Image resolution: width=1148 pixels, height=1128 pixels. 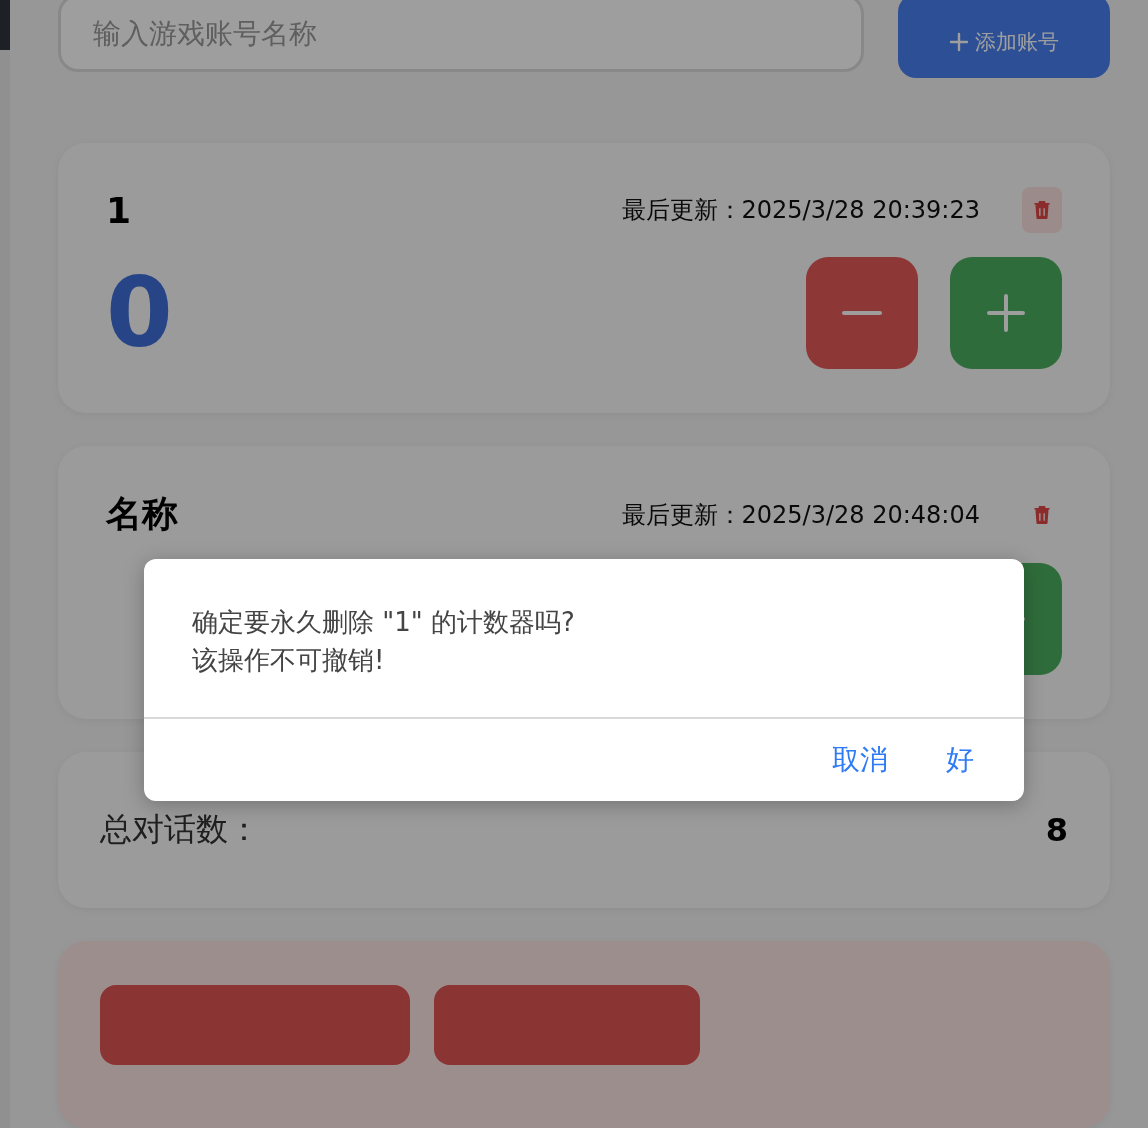 What do you see at coordinates (289, 660) in the screenshot?
I see `dialog-message: 该操作不可撤销!` at bounding box center [289, 660].